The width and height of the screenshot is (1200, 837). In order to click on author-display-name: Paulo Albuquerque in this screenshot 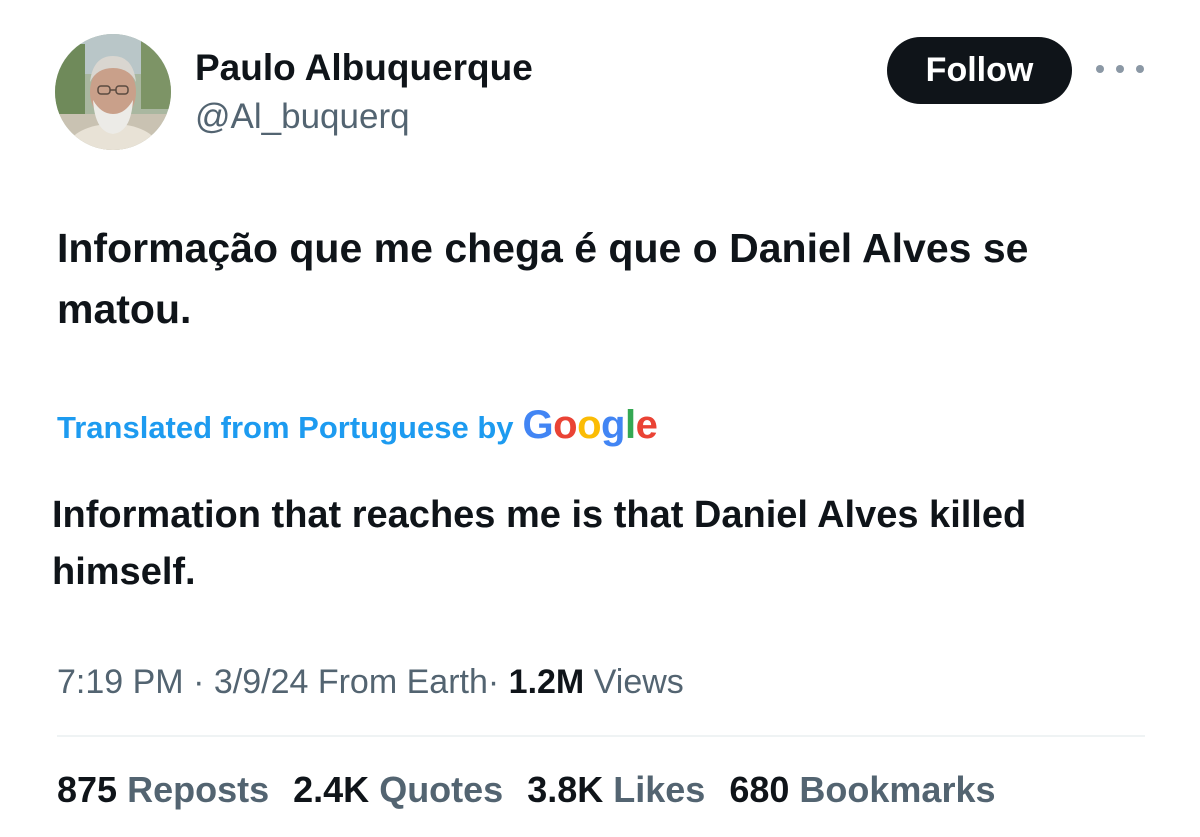, I will do `click(364, 68)`.